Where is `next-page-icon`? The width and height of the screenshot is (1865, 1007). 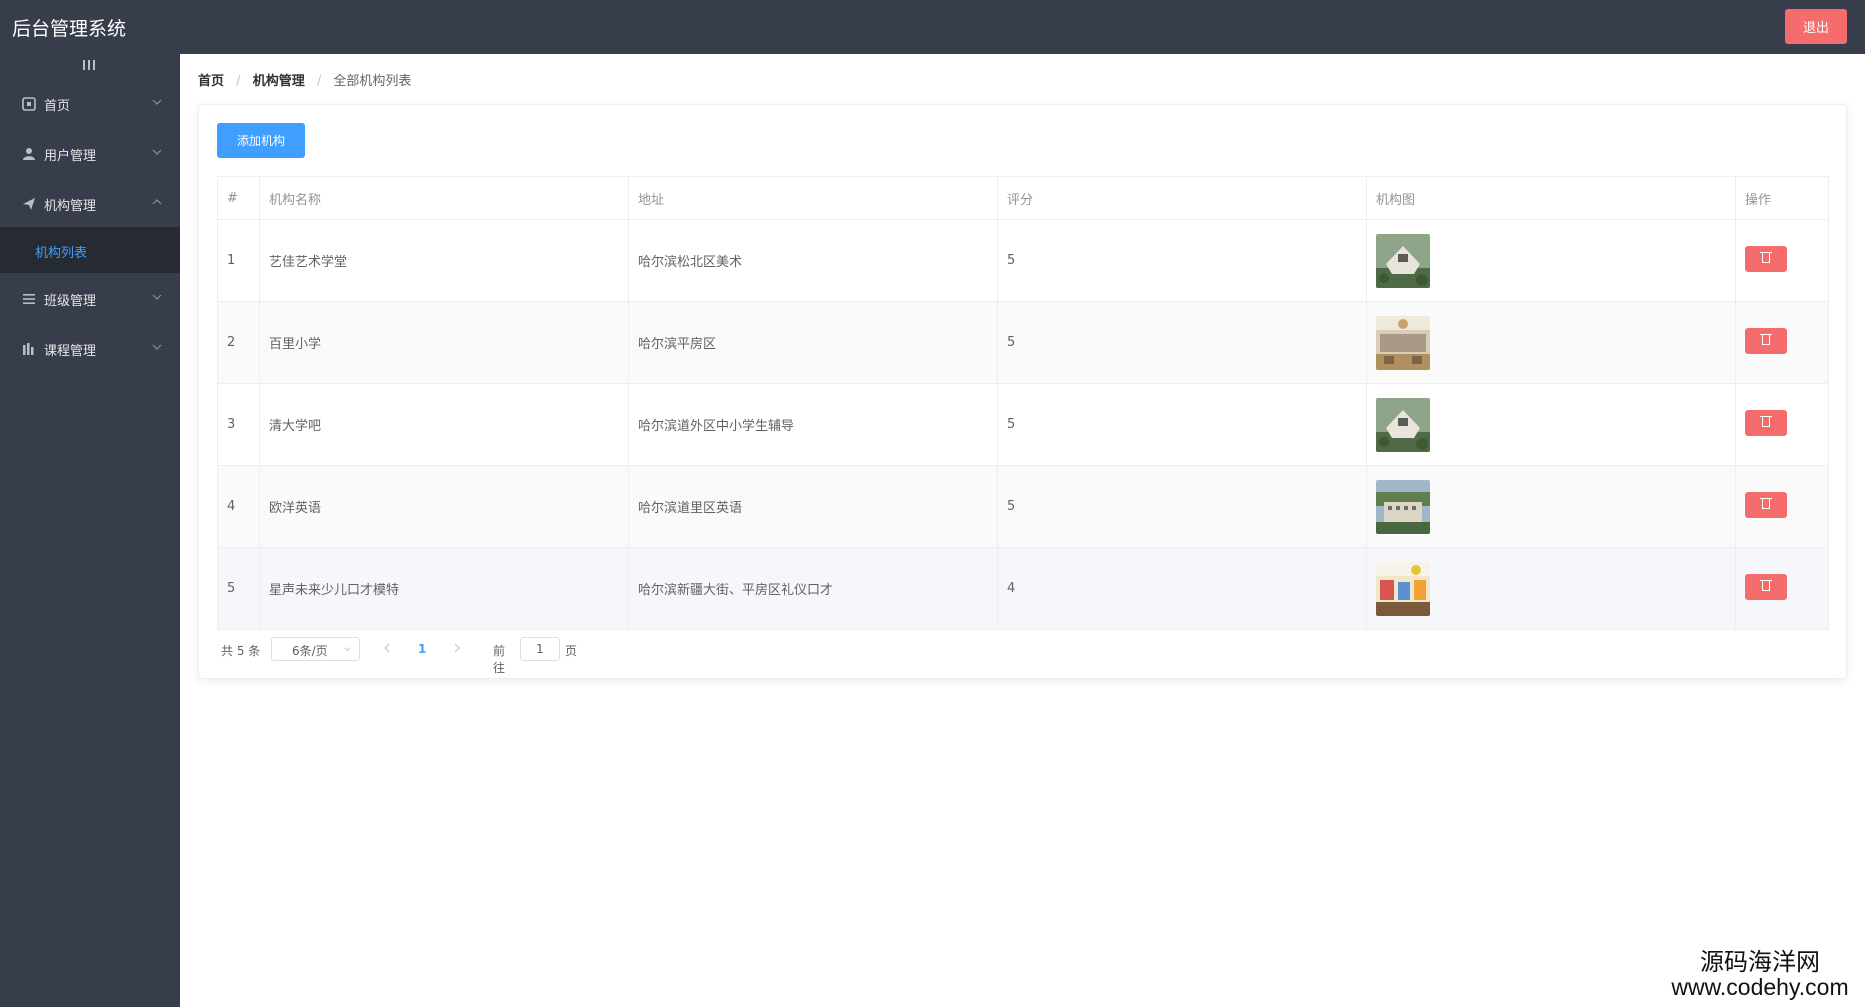
next-page-icon is located at coordinates (457, 648).